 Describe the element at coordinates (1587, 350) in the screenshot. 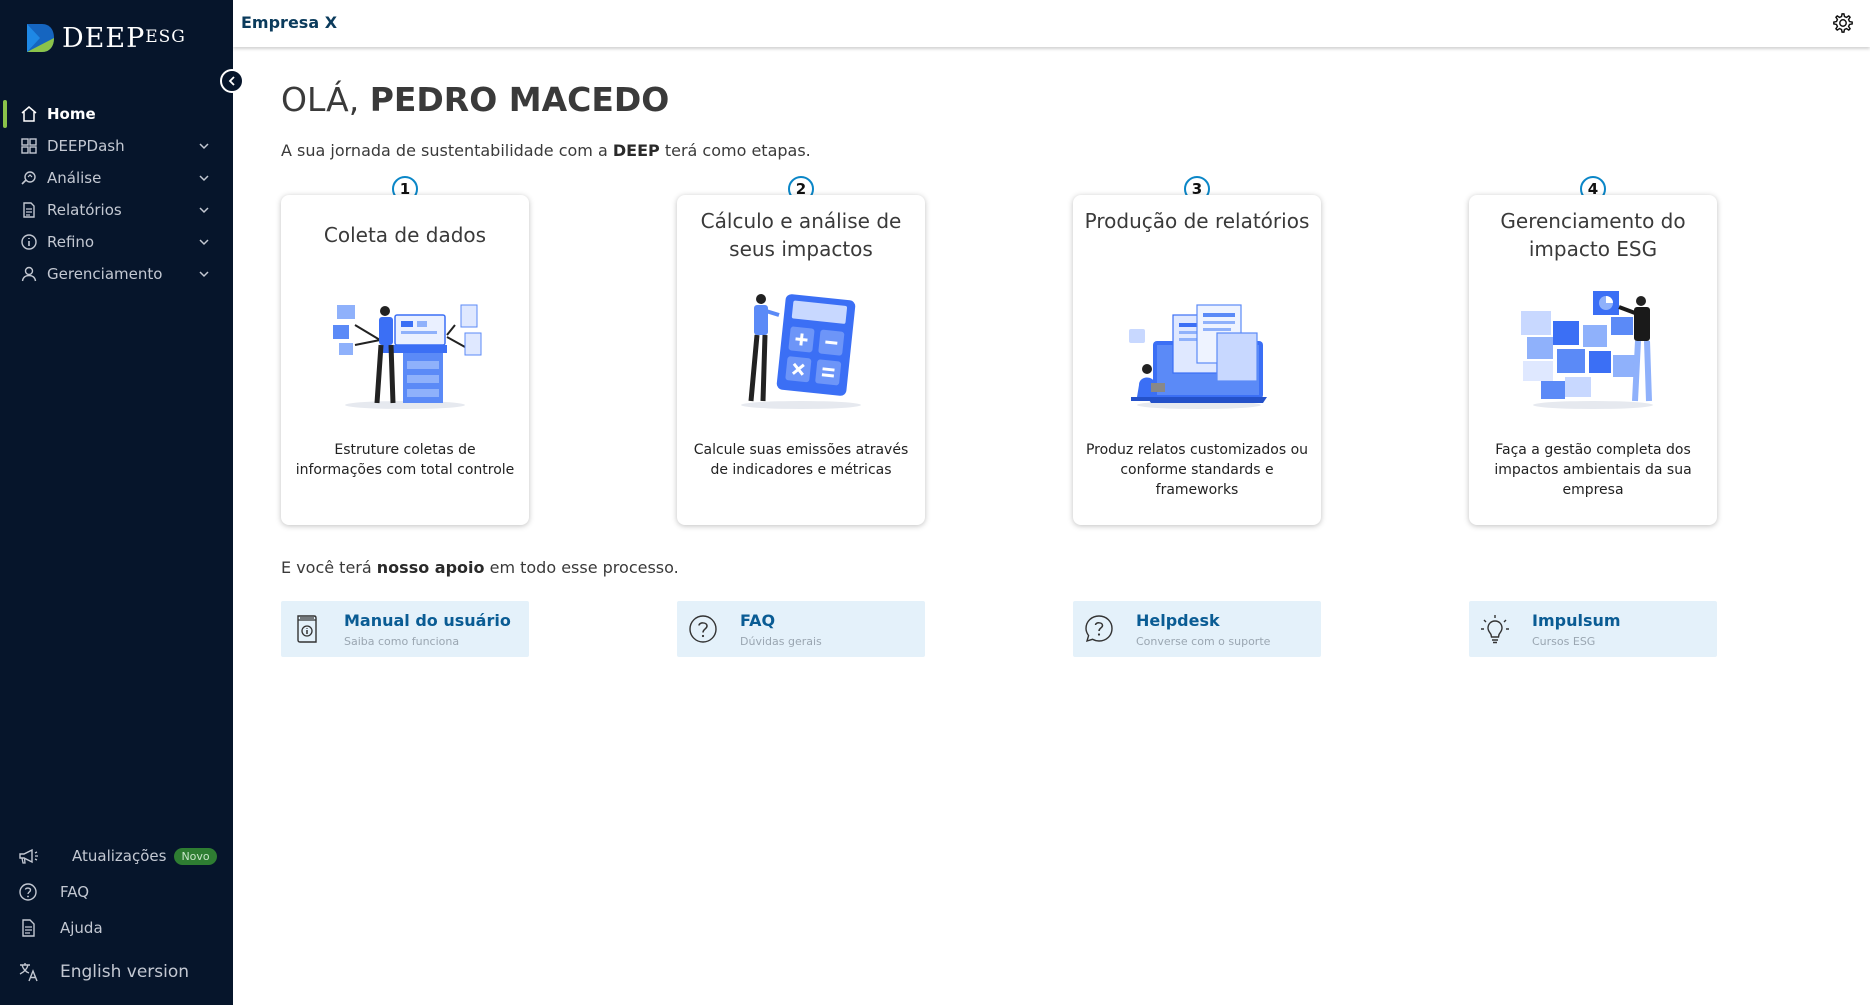

I see `management-illustration` at that location.